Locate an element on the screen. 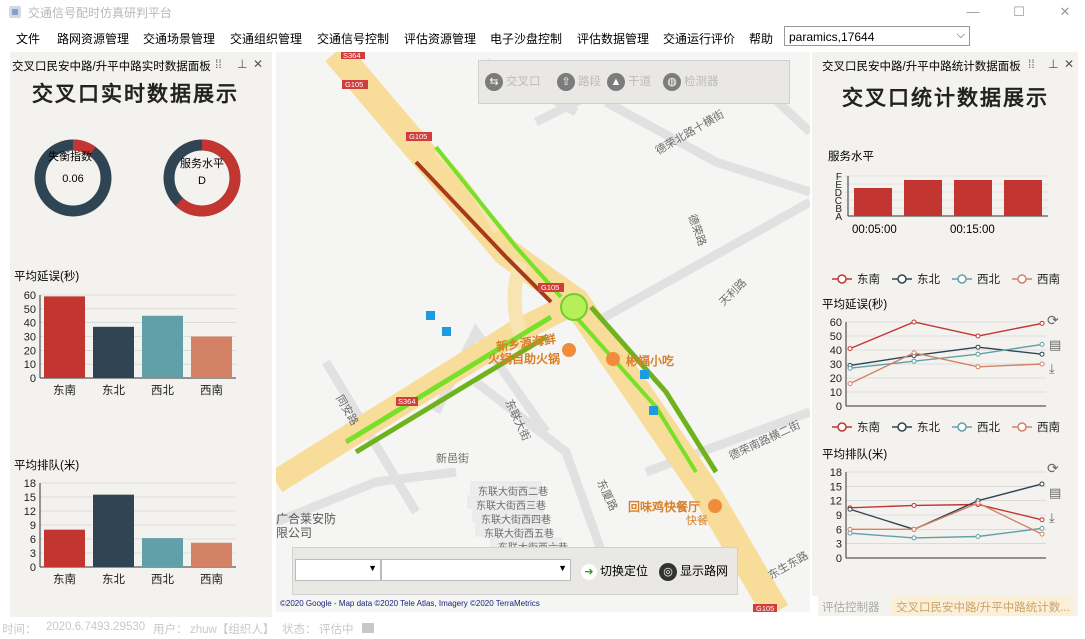 The width and height of the screenshot is (1085, 639). queue-line-chart: 0 3 6 9 12 15 18 is located at coordinates (938, 516).